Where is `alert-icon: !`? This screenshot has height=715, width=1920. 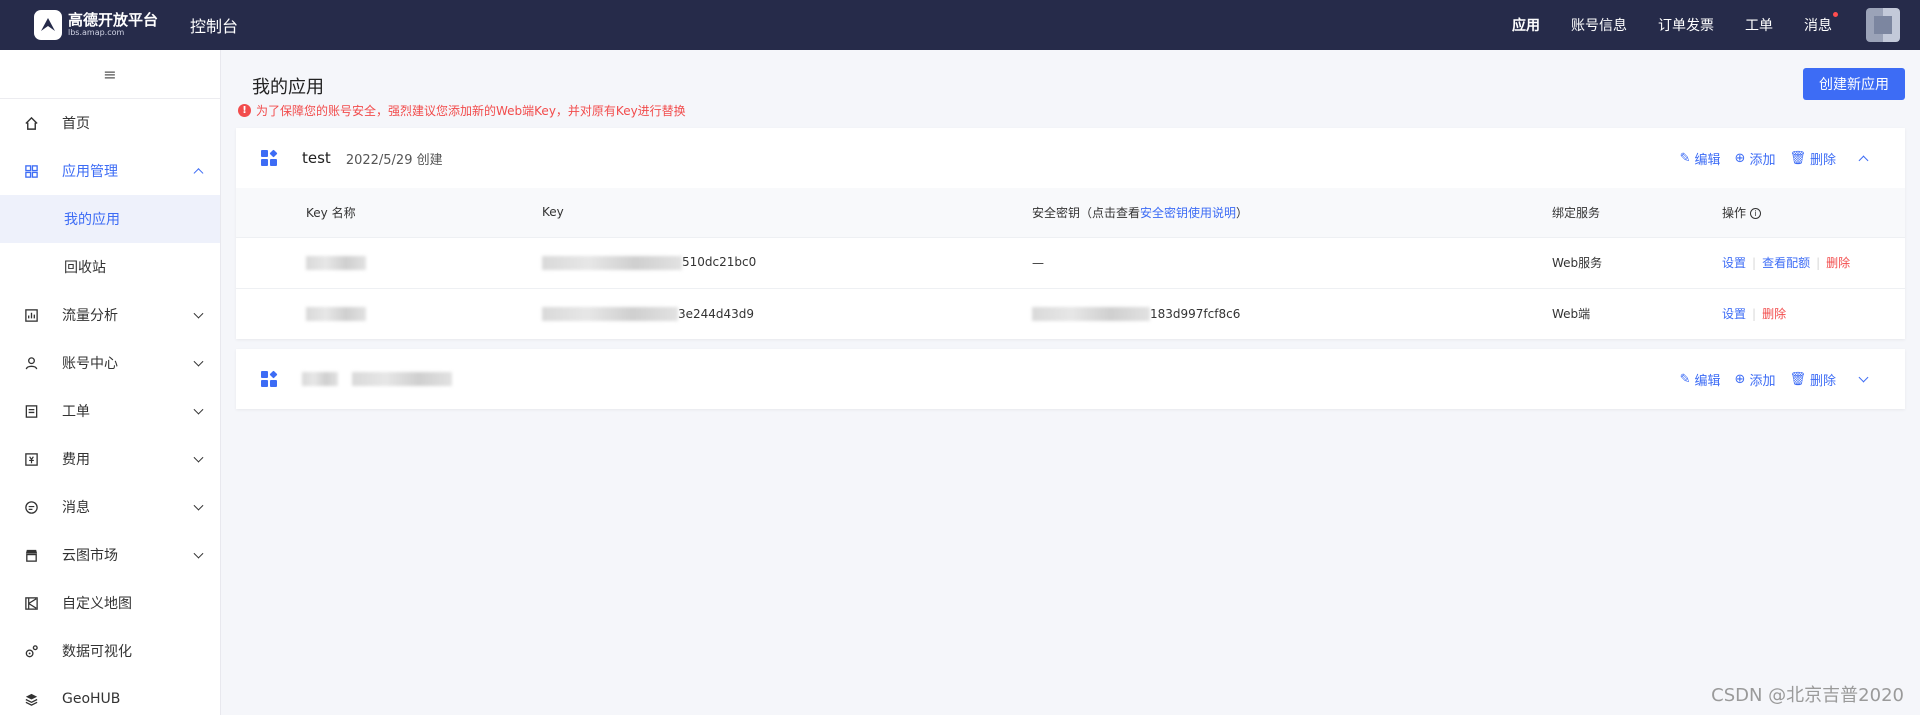
alert-icon: ! is located at coordinates (244, 110).